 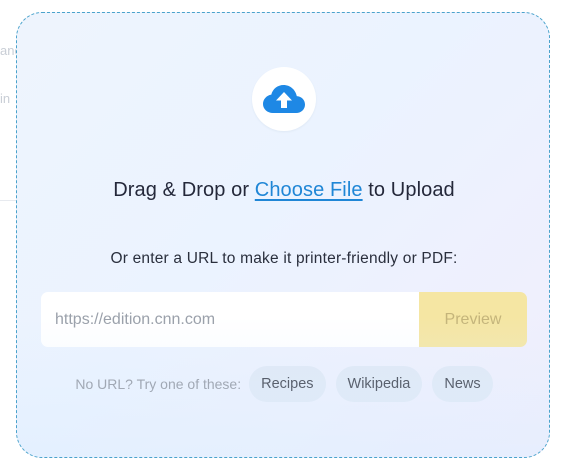 What do you see at coordinates (379, 384) in the screenshot?
I see `example-pill-wikipedia: Wikipedia` at bounding box center [379, 384].